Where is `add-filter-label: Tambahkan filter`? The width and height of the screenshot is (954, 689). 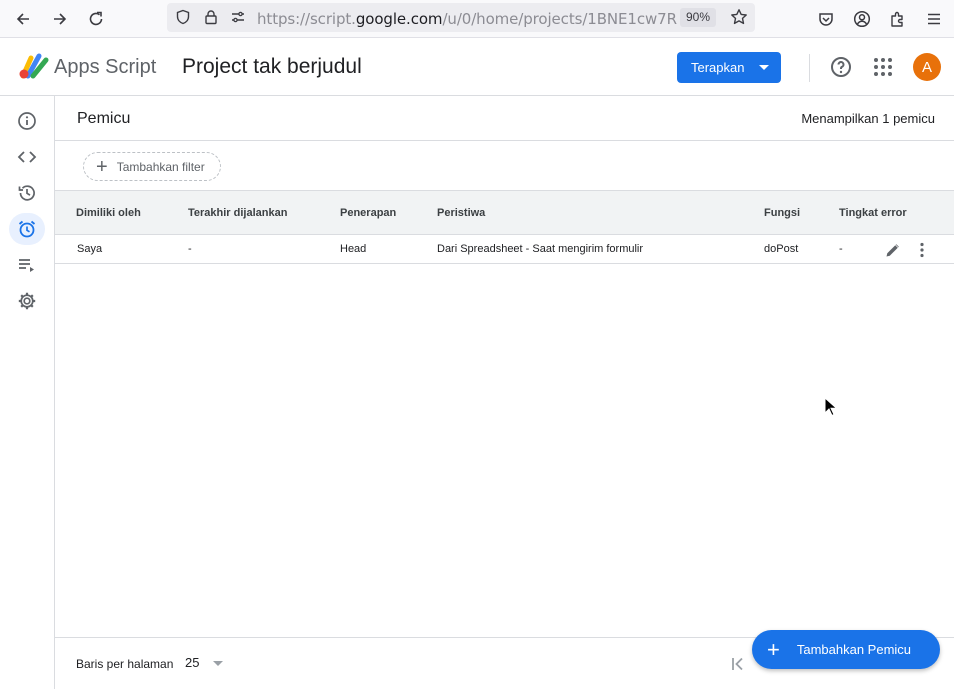
add-filter-label: Tambahkan filter is located at coordinates (160, 166).